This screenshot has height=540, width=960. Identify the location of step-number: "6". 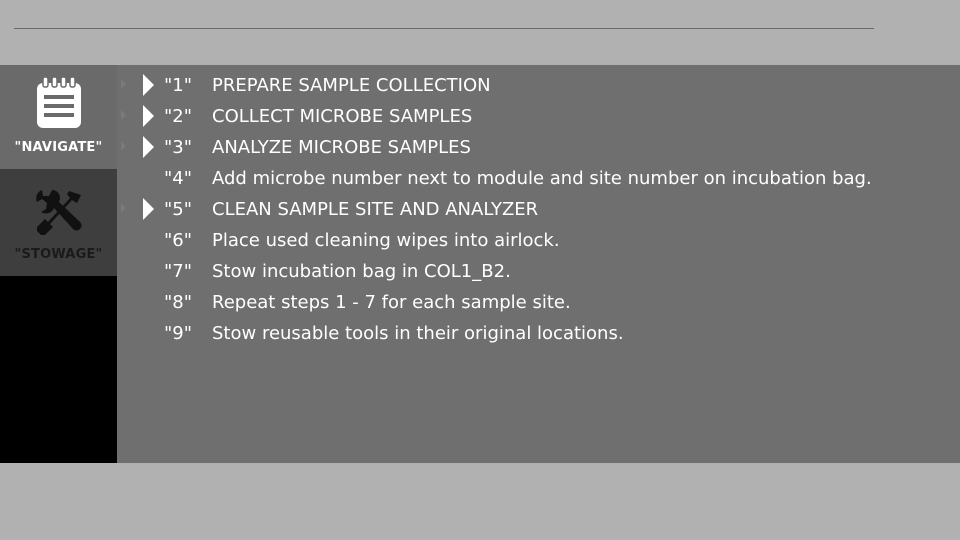
(178, 240).